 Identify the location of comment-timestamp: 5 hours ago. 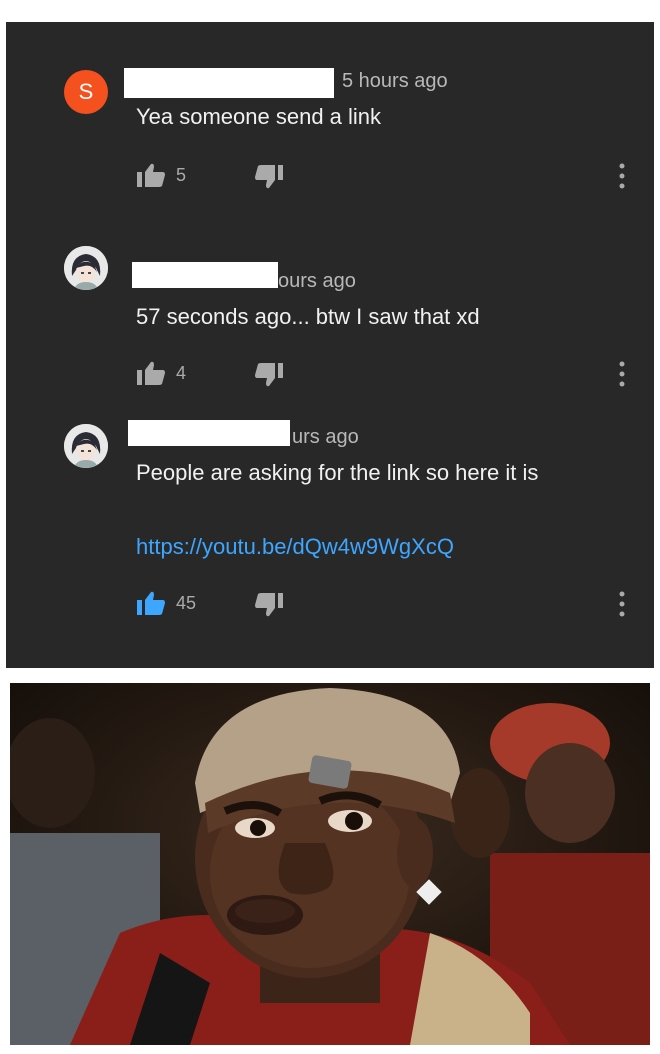
(395, 81).